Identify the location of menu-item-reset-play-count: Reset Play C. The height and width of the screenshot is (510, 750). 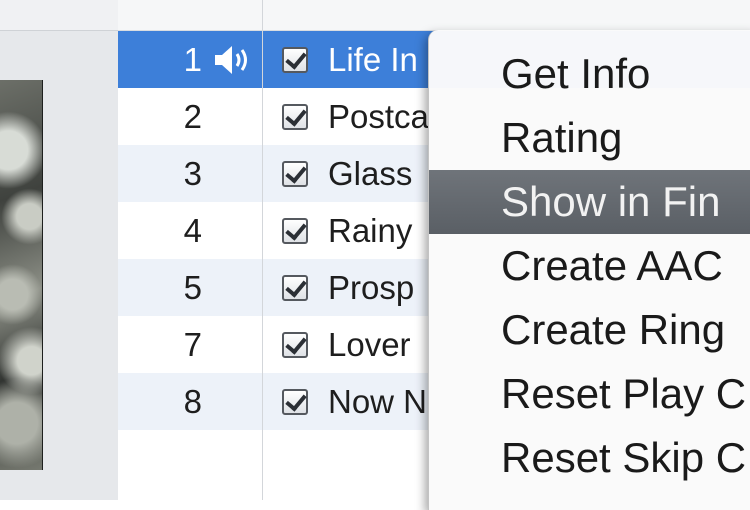
(589, 394).